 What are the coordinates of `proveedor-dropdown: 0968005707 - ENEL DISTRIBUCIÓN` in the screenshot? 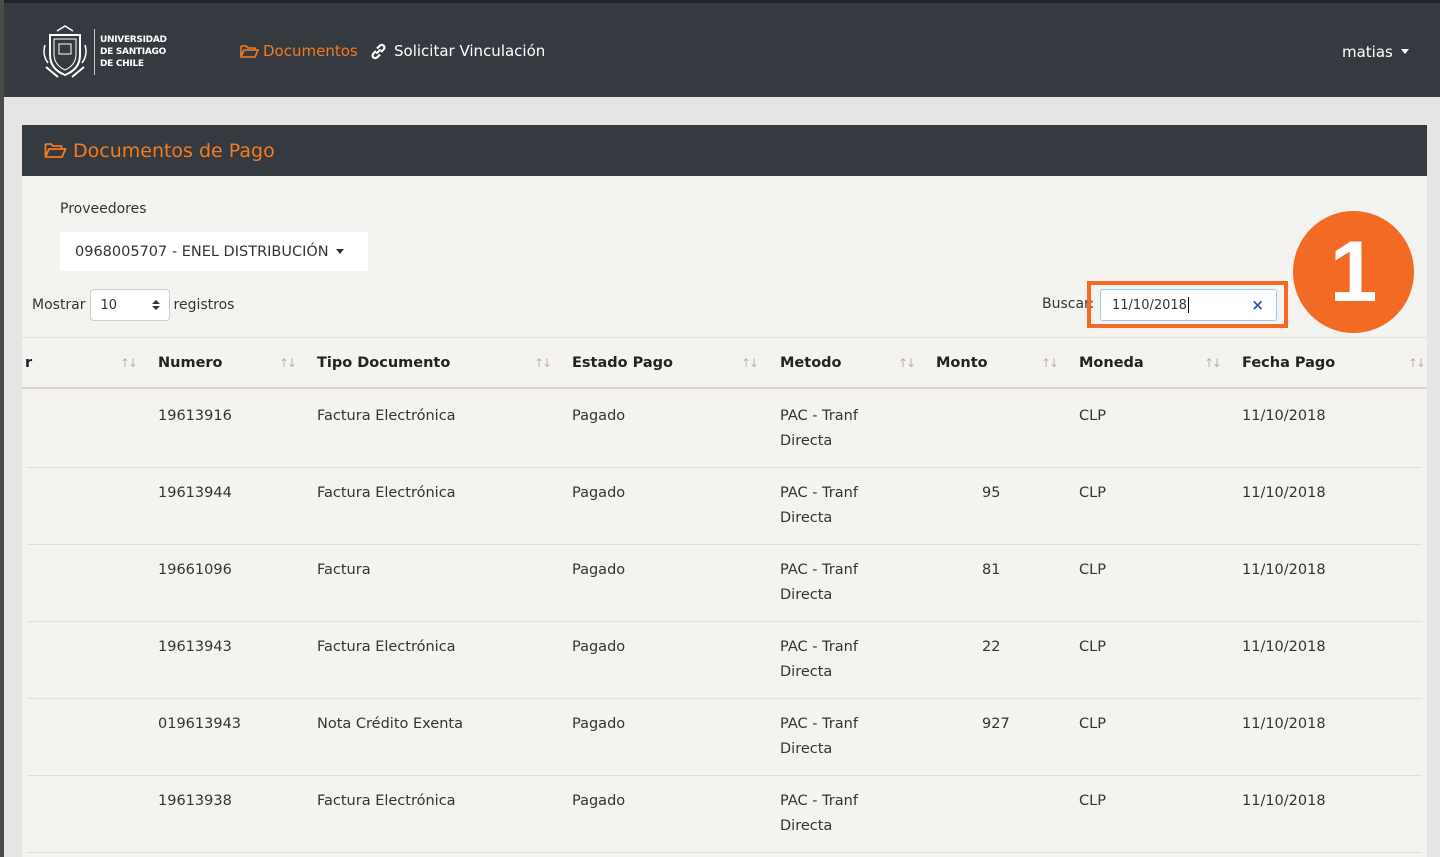 It's located at (214, 251).